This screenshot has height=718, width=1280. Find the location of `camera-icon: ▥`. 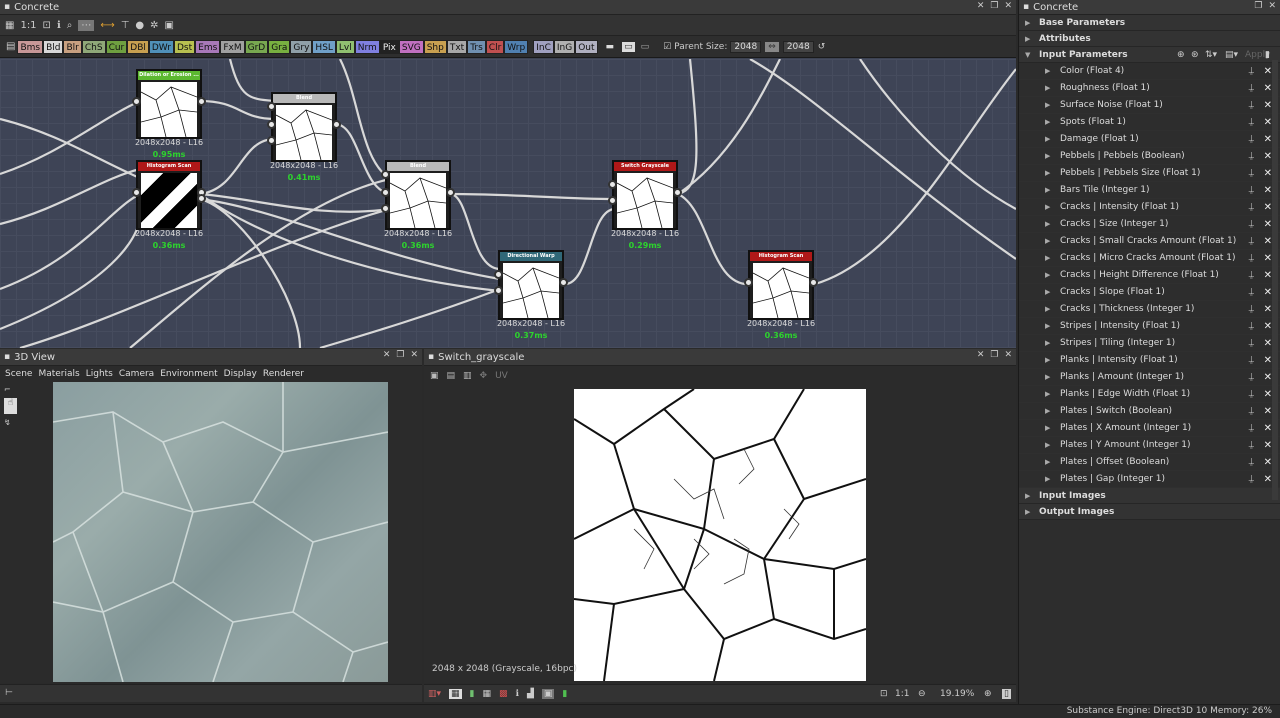

camera-icon: ▥ is located at coordinates (467, 376).